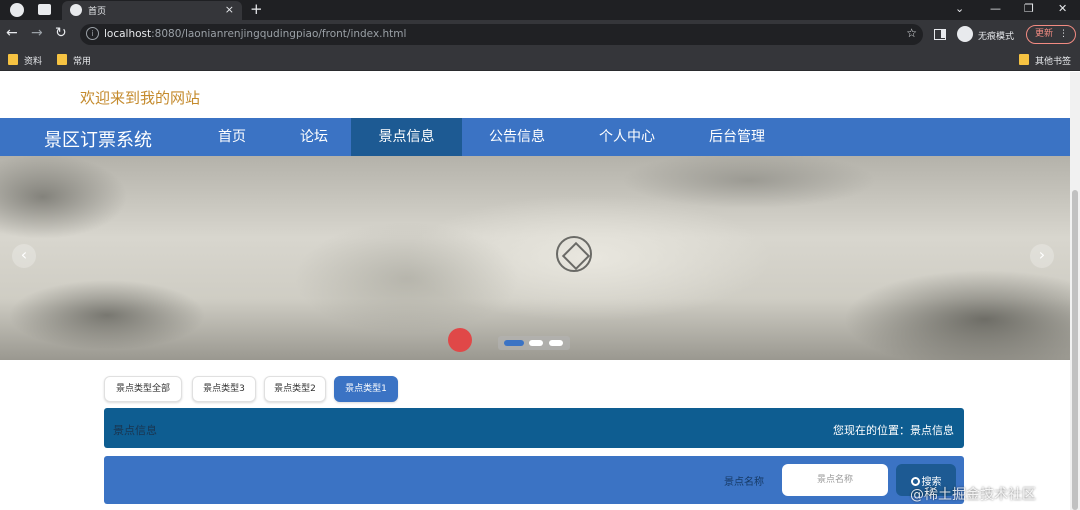  Describe the element at coordinates (534, 480) in the screenshot. I see `search-bar: 景点名称 搜索` at that location.